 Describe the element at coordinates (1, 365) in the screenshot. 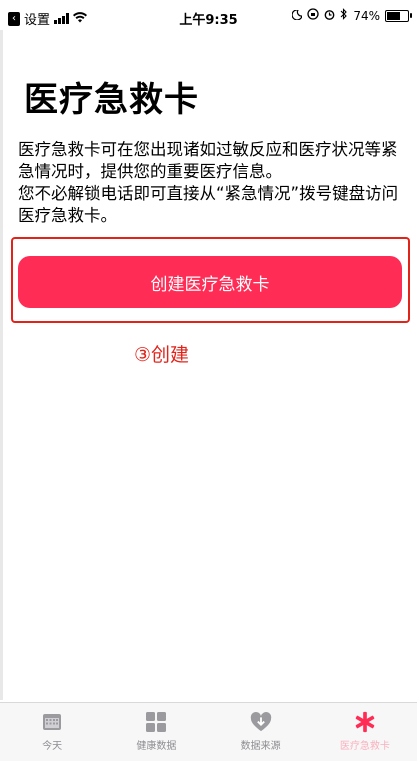

I see `left-edge-divider` at that location.